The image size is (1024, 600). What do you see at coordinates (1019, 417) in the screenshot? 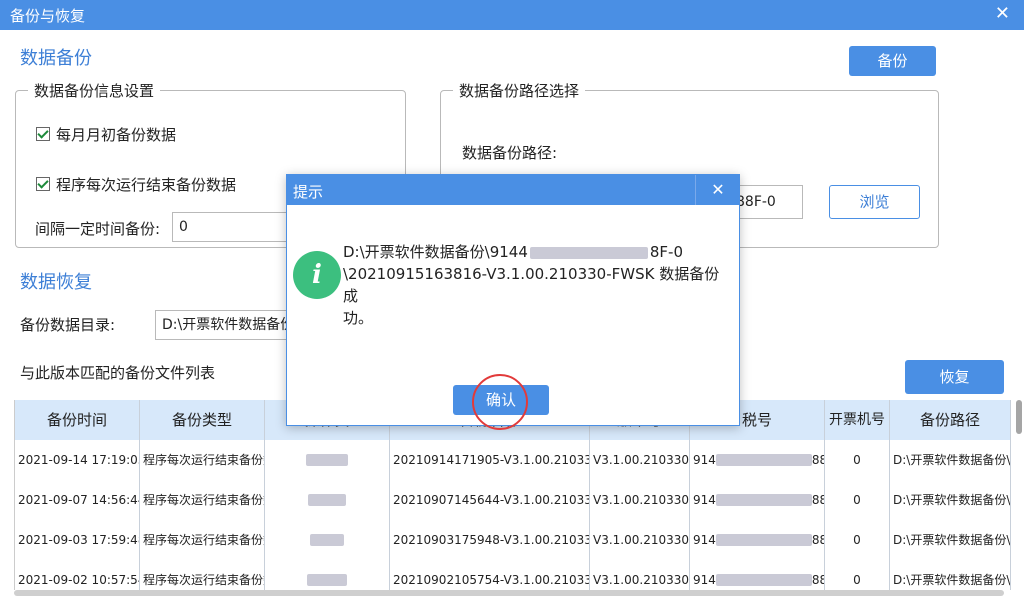
I see `vertical-scrollbar` at bounding box center [1019, 417].